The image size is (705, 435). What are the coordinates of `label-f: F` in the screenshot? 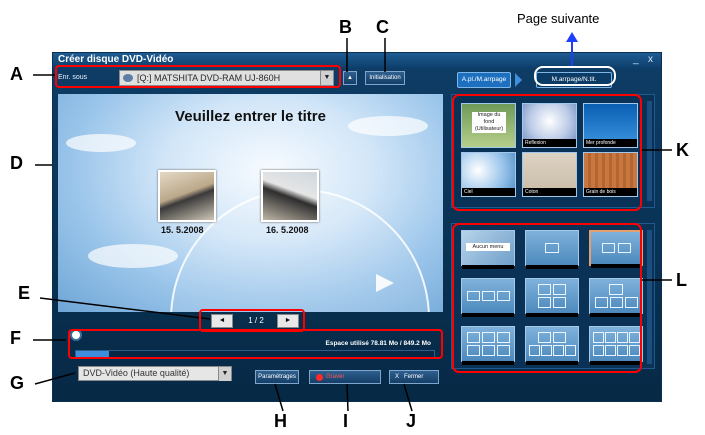 It's located at (15, 338).